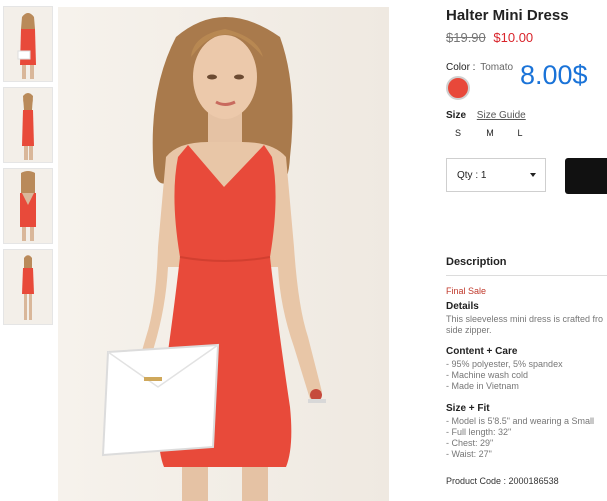 This screenshot has width=607, height=501. What do you see at coordinates (507, 15) in the screenshot?
I see `product-title: Halter Mini Dress` at bounding box center [507, 15].